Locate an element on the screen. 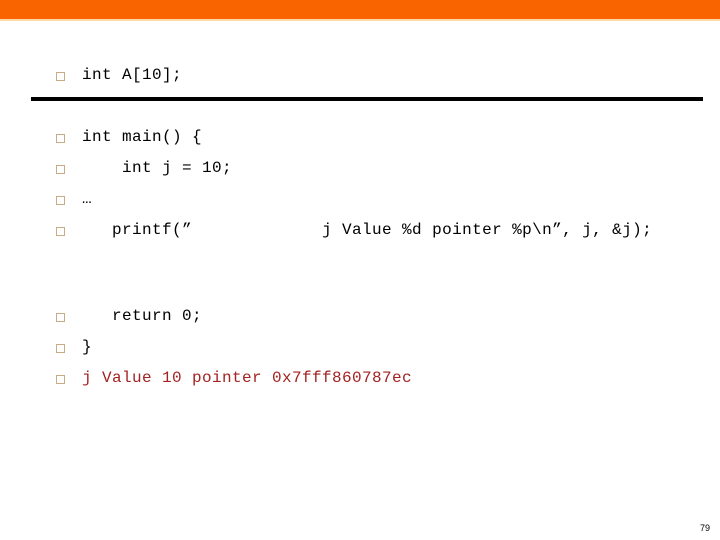 The image size is (720, 540). code-line-int-j-declaration: int j = 10; is located at coordinates (144, 168).